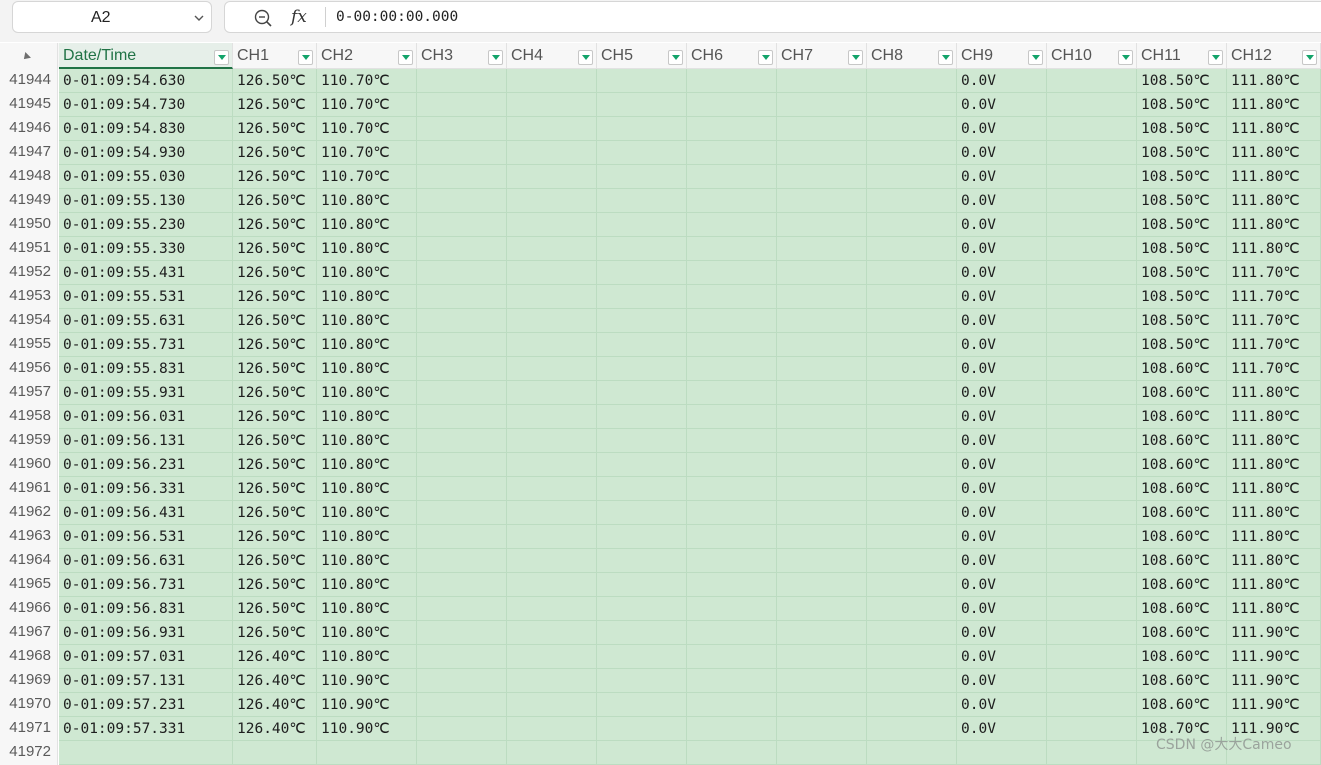 The height and width of the screenshot is (765, 1321). I want to click on column-header: CH2, so click(367, 56).